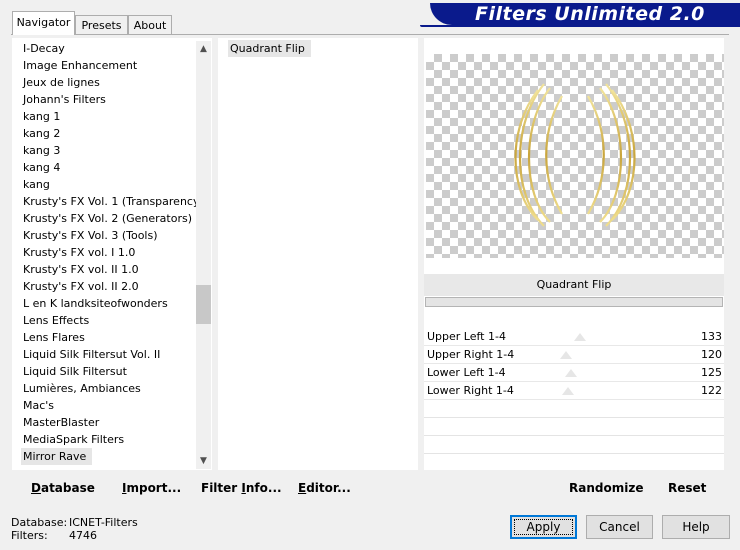  I want to click on slider-value: 122, so click(711, 390).